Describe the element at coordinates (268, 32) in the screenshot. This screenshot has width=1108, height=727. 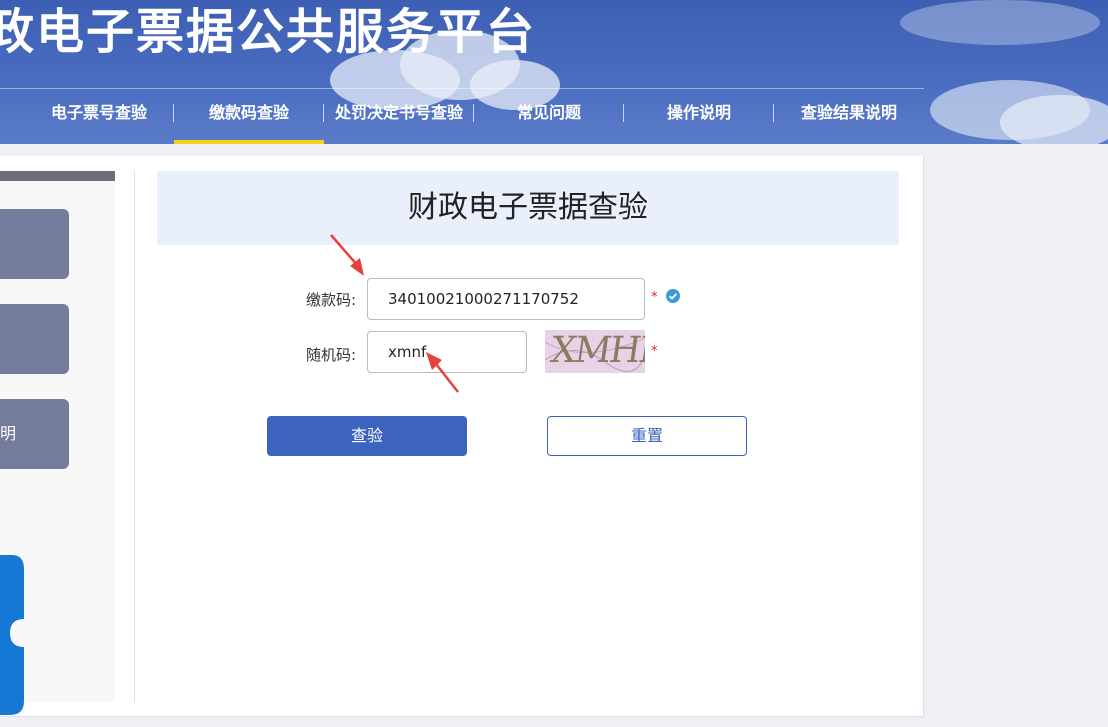
I see `site-title: 政电子票据公共服务平台` at that location.